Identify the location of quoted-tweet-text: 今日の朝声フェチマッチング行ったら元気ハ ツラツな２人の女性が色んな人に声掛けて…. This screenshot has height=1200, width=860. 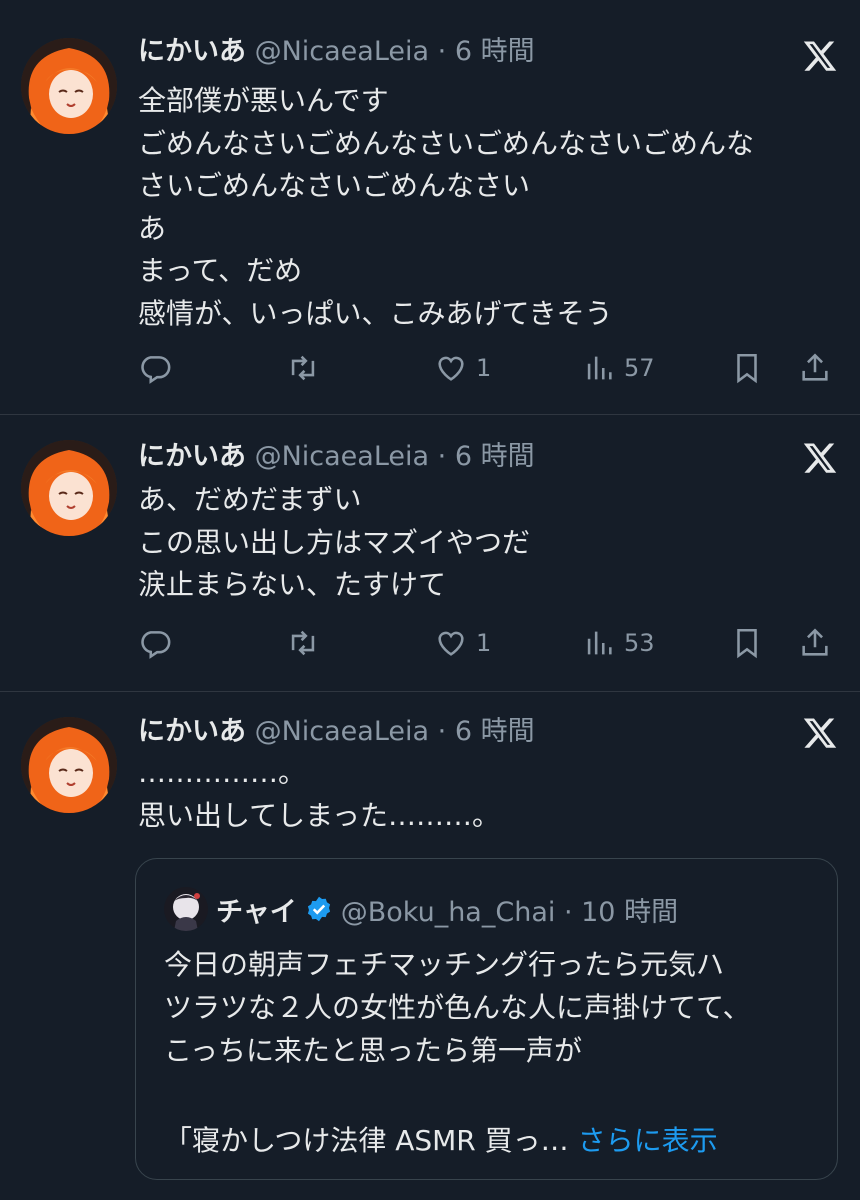
(457, 1007).